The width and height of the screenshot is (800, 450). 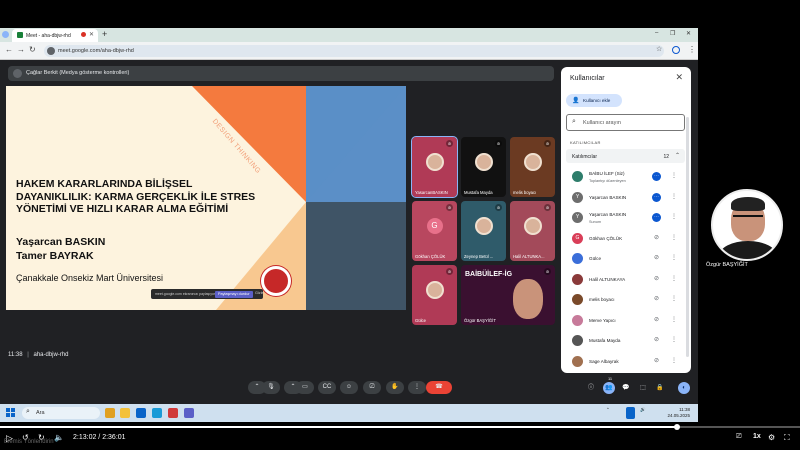 What do you see at coordinates (608, 410) in the screenshot?
I see `tray-chevron-icon: ⌃` at bounding box center [608, 410].